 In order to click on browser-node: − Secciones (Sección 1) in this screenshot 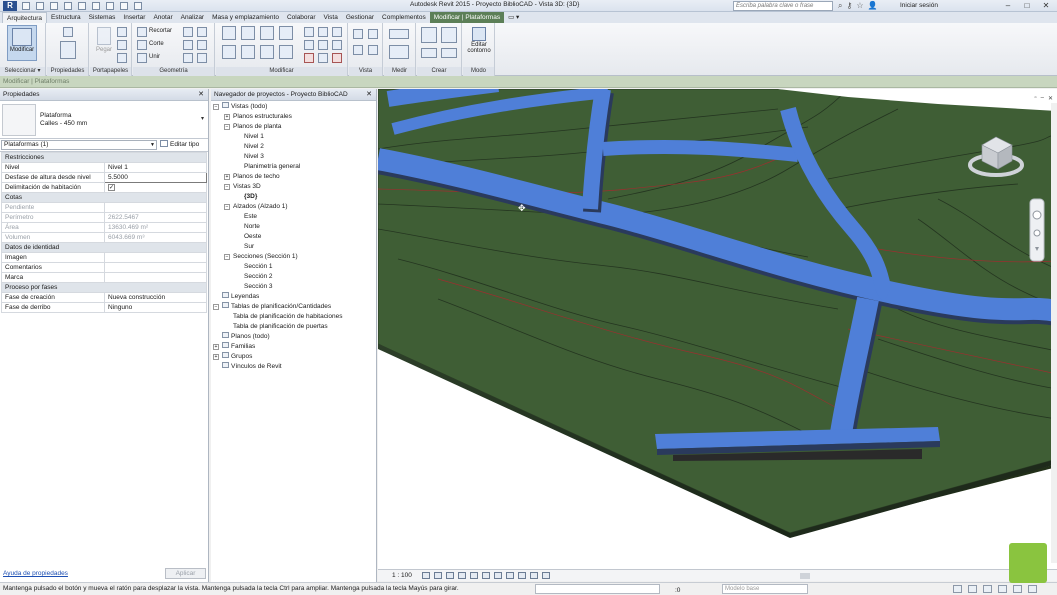, I will do `click(294, 257)`.